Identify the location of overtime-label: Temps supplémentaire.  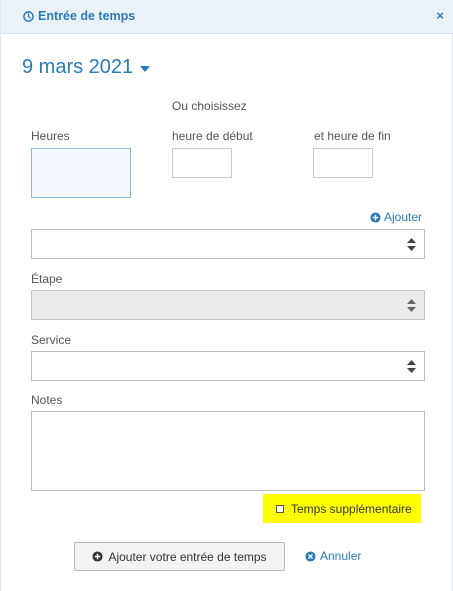
(351, 508).